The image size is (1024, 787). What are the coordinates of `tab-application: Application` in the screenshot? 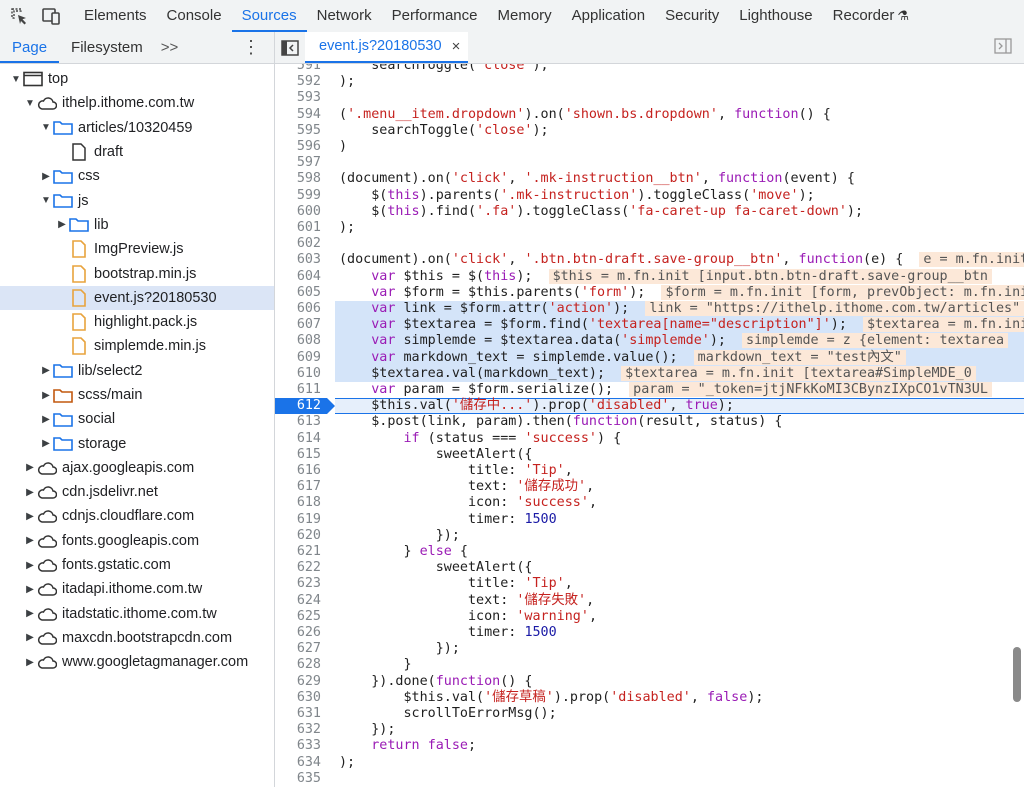 It's located at (608, 16).